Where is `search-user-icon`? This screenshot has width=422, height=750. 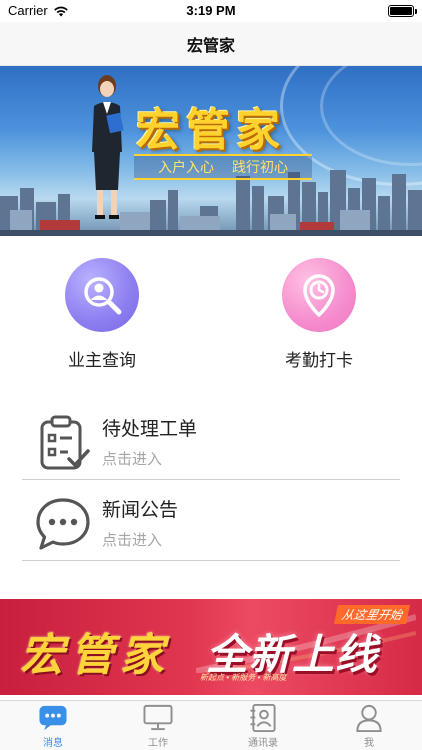 search-user-icon is located at coordinates (102, 295).